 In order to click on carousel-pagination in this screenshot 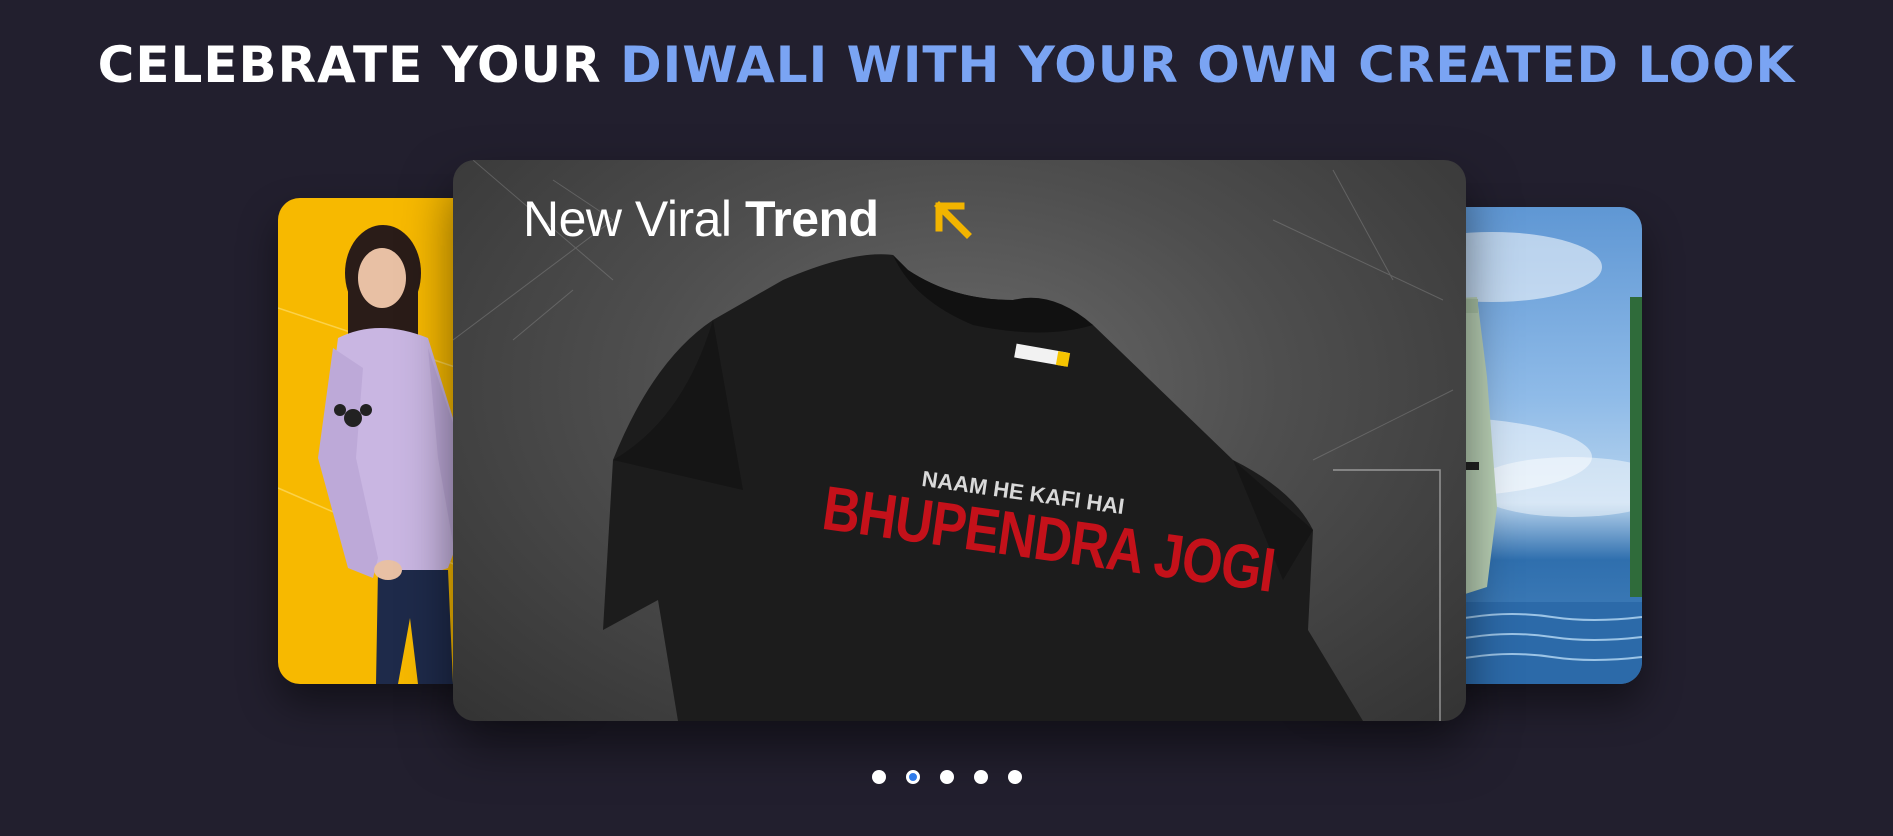, I will do `click(946, 777)`.